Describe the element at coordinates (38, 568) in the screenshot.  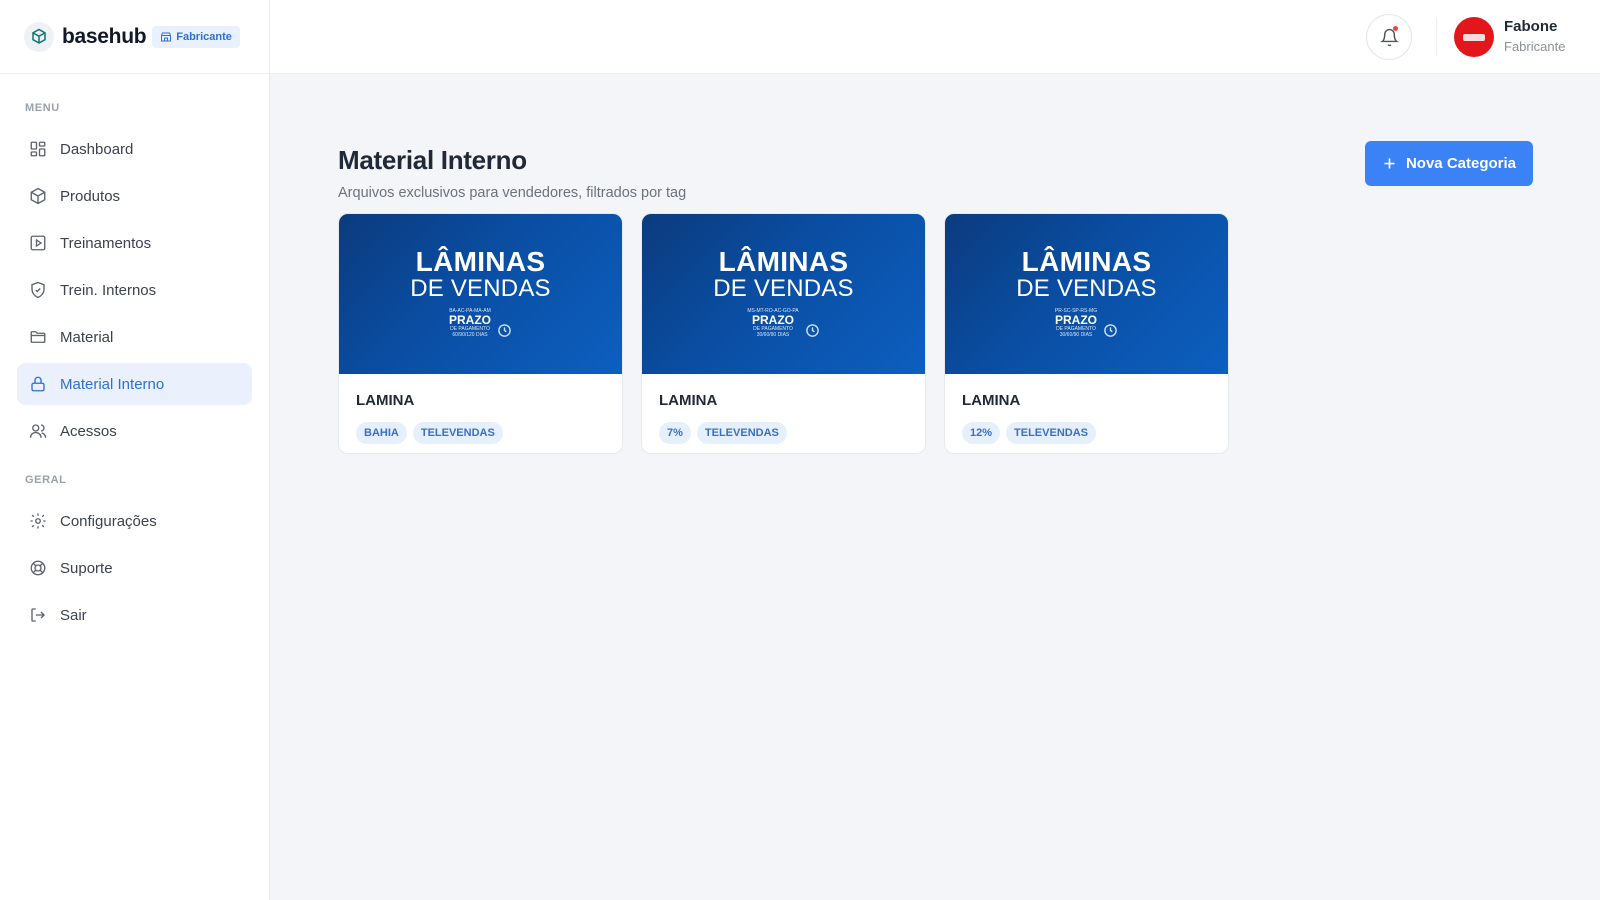
I see `lifebuoy-icon` at that location.